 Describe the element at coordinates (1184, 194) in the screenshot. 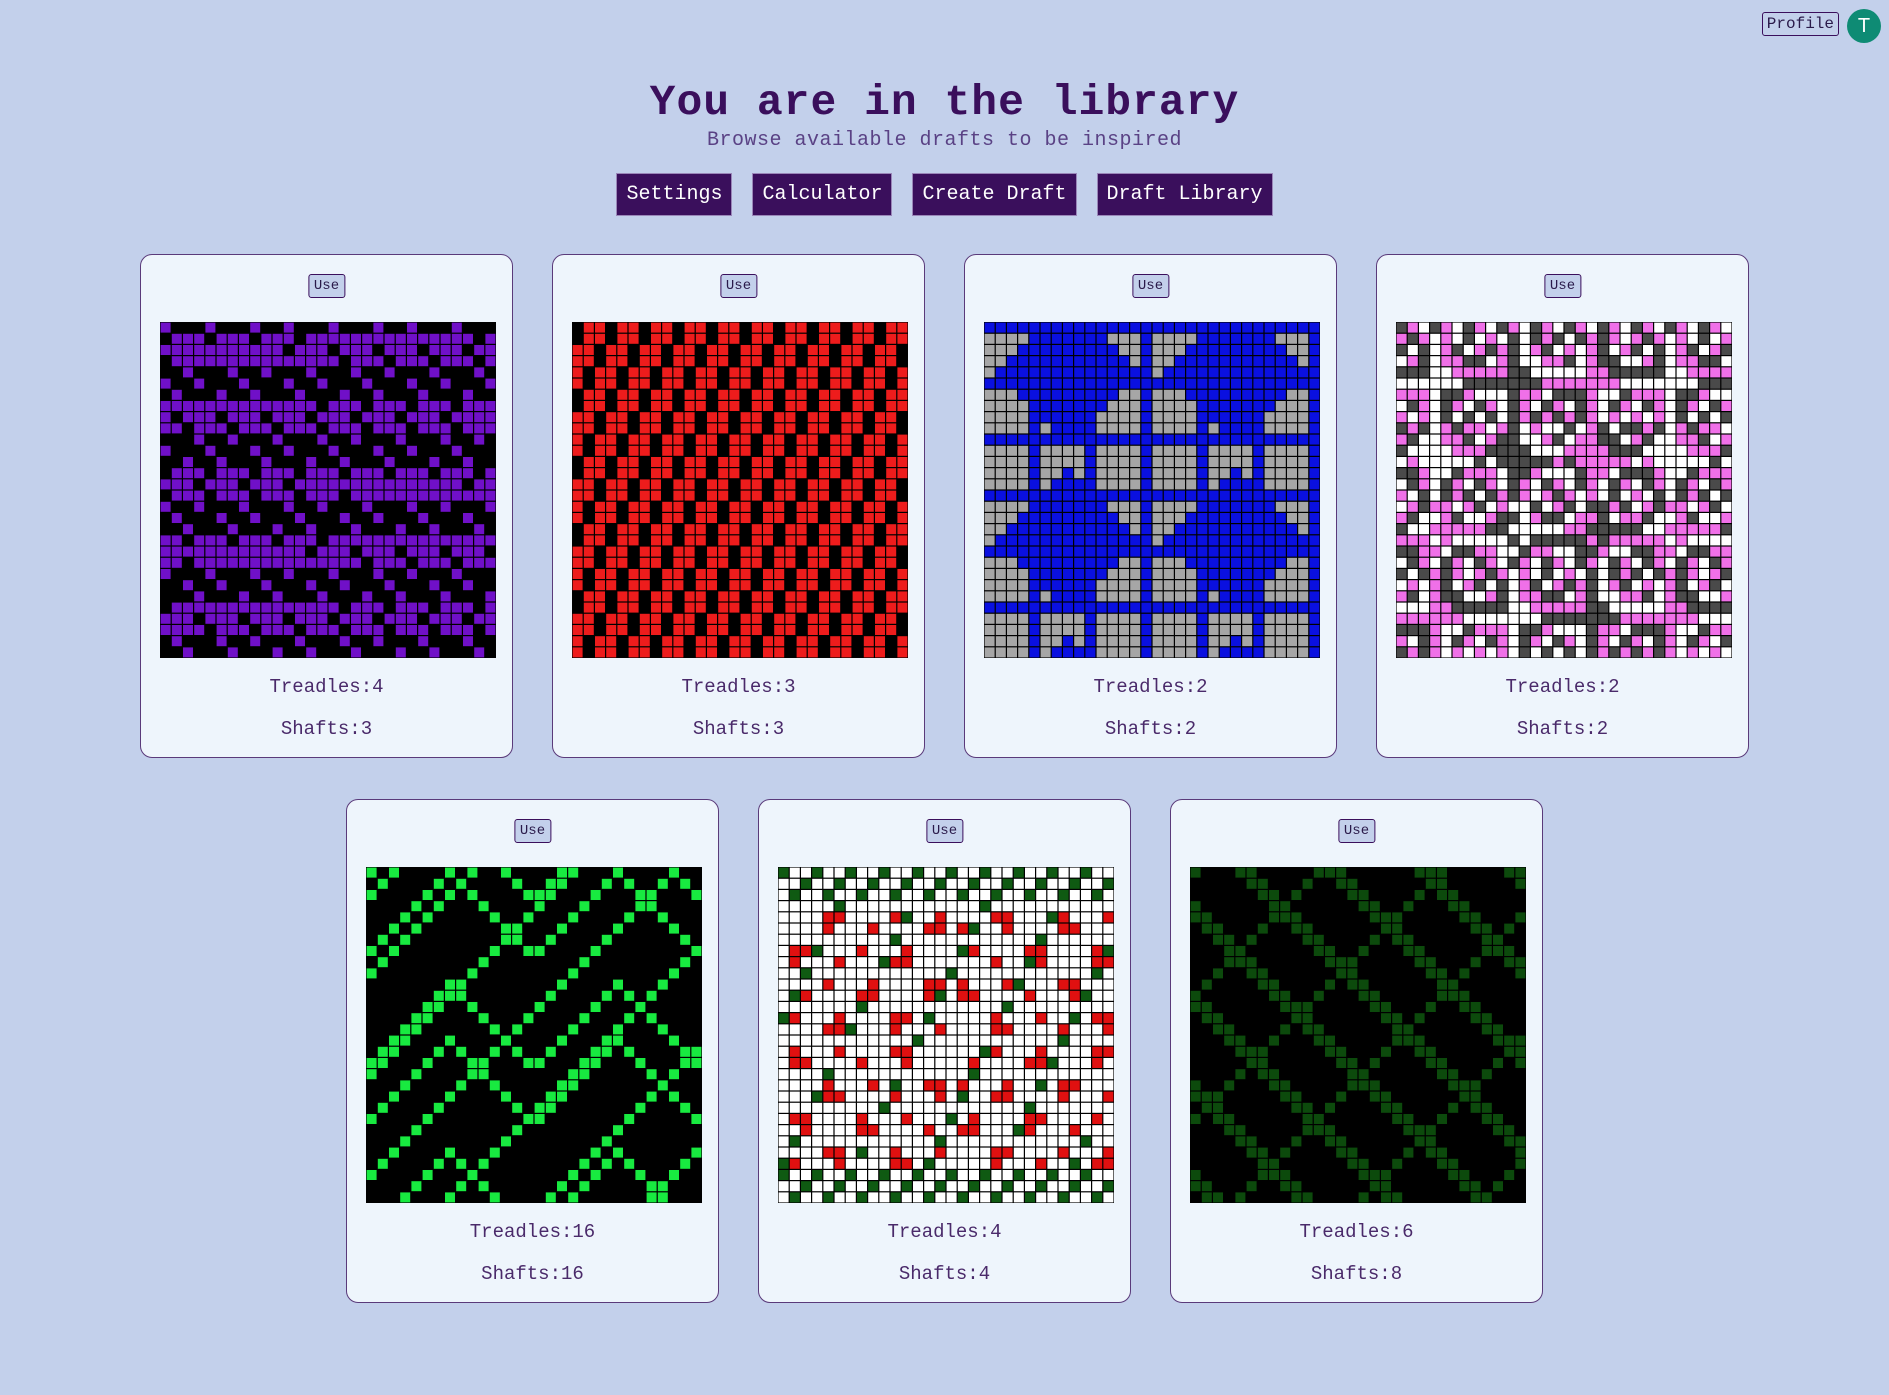

I see `draft-library-button: Draft Library` at that location.